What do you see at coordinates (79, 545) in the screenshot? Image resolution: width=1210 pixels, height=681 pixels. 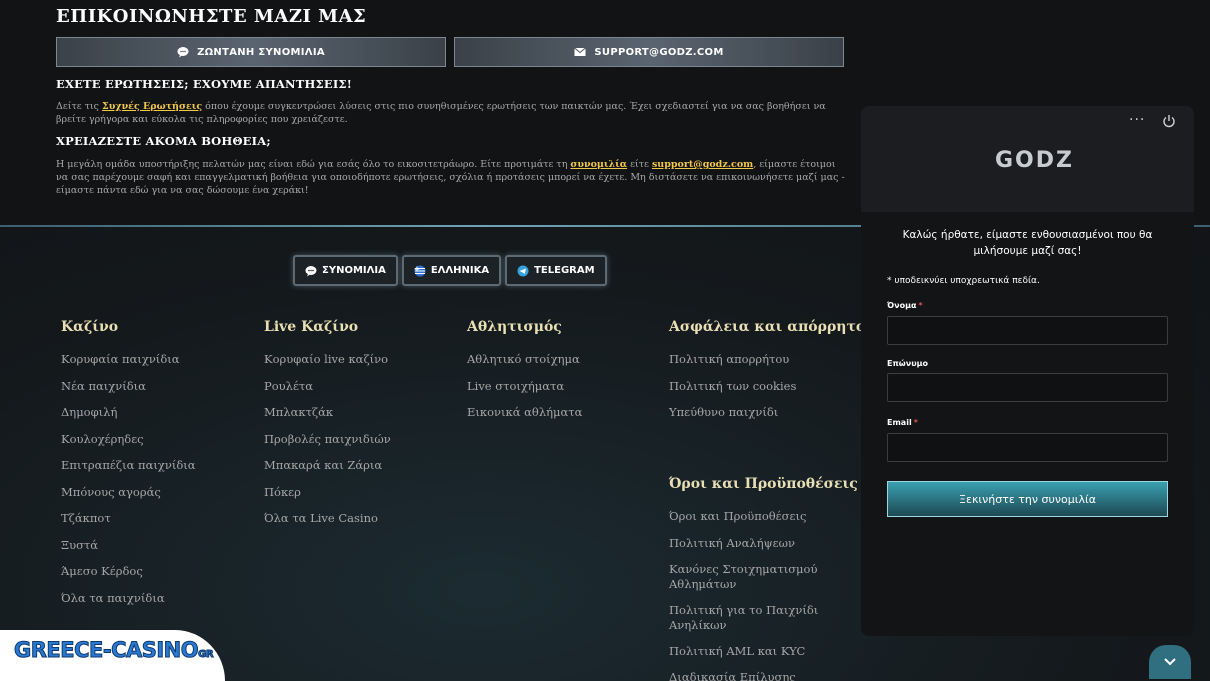 I see `casino-link: Ξυστά` at bounding box center [79, 545].